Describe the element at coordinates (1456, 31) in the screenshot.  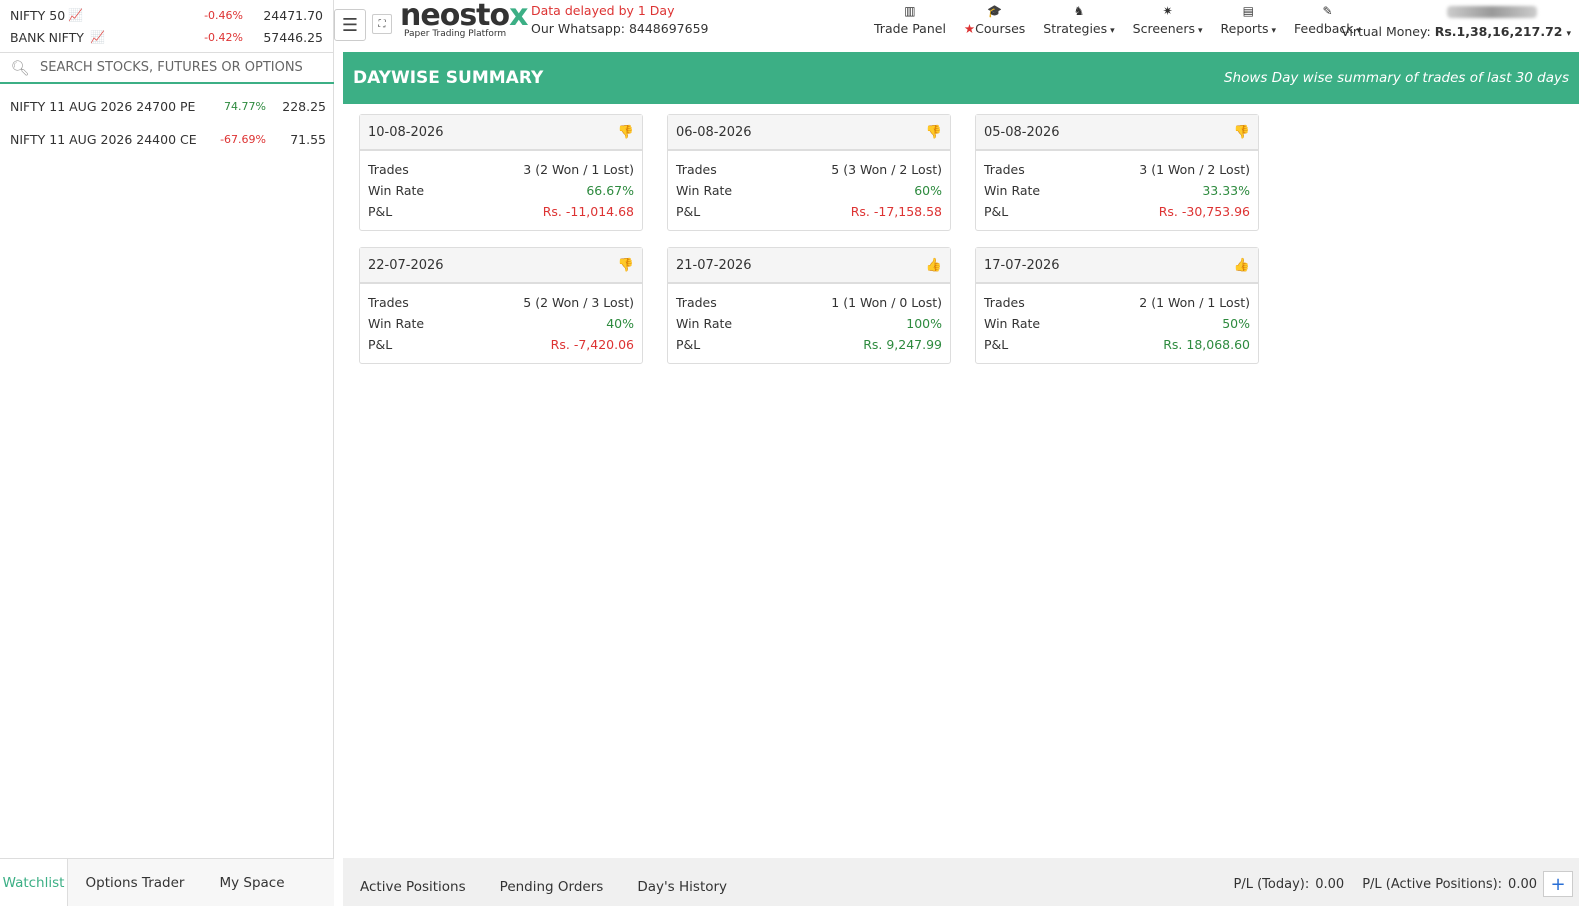
I see `virtual-money: Virtual Money: Rs.1,38,16,217.72 ▾` at that location.